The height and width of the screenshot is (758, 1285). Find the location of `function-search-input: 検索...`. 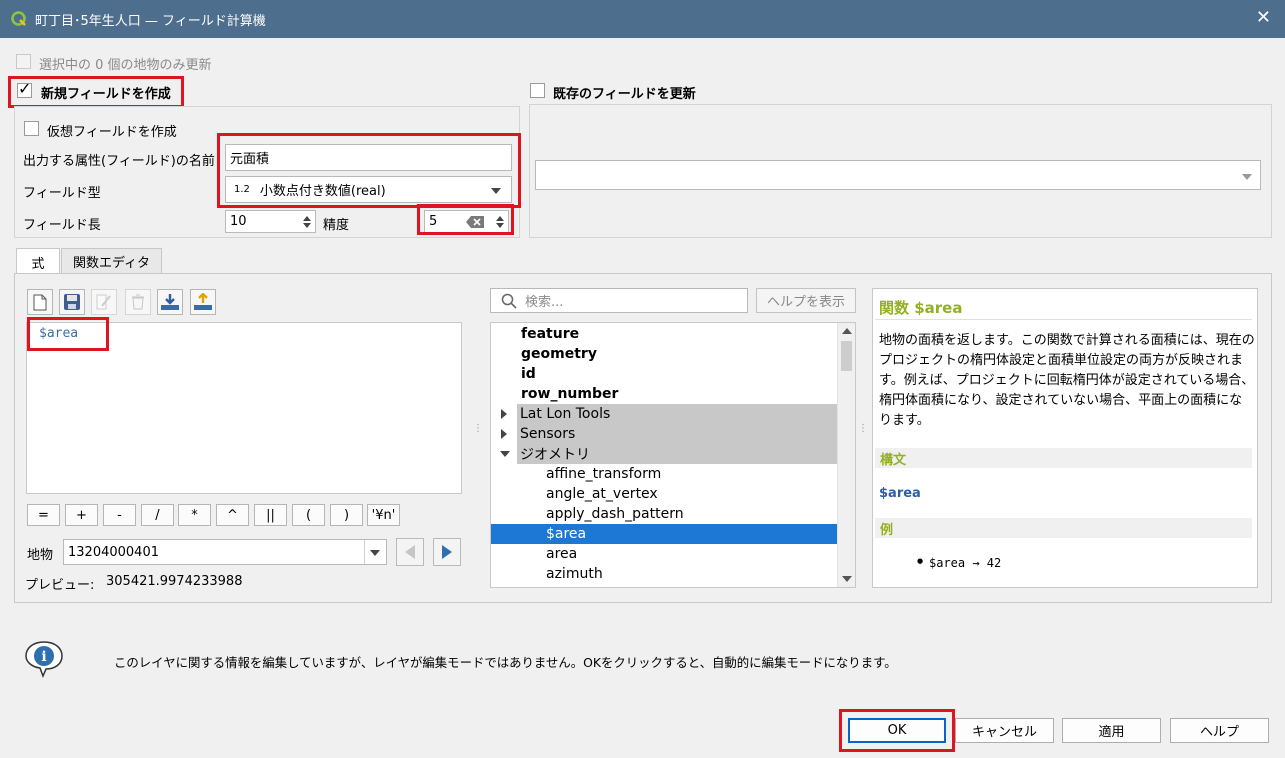

function-search-input: 検索... is located at coordinates (619, 300).